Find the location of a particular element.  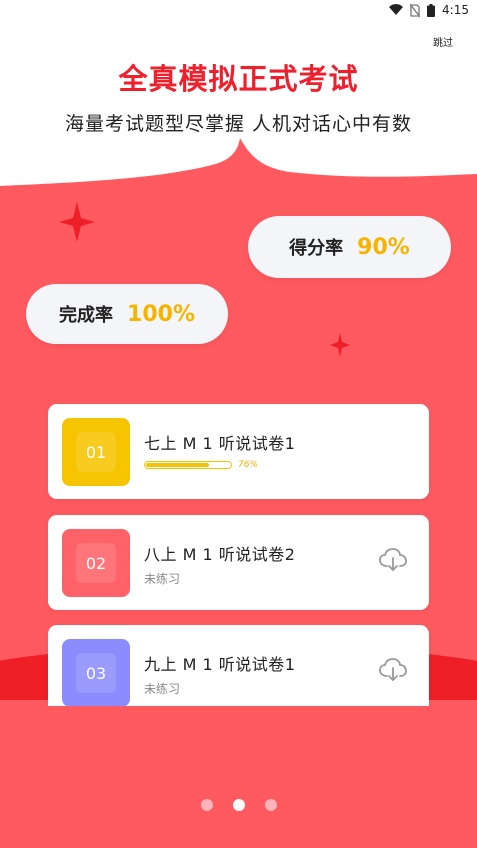

completion-rate-label: 完成率 is located at coordinates (86, 315).